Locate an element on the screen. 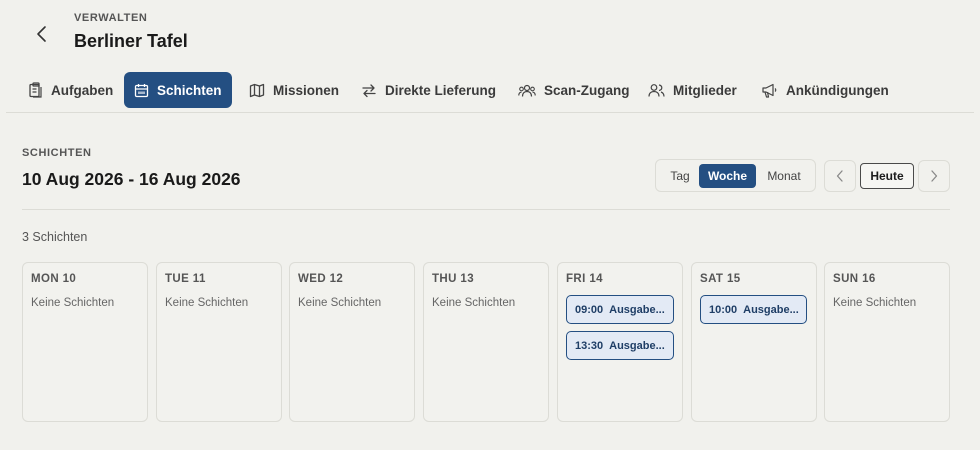 Image resolution: width=980 pixels, height=450 pixels. calendar-icon is located at coordinates (141, 90).